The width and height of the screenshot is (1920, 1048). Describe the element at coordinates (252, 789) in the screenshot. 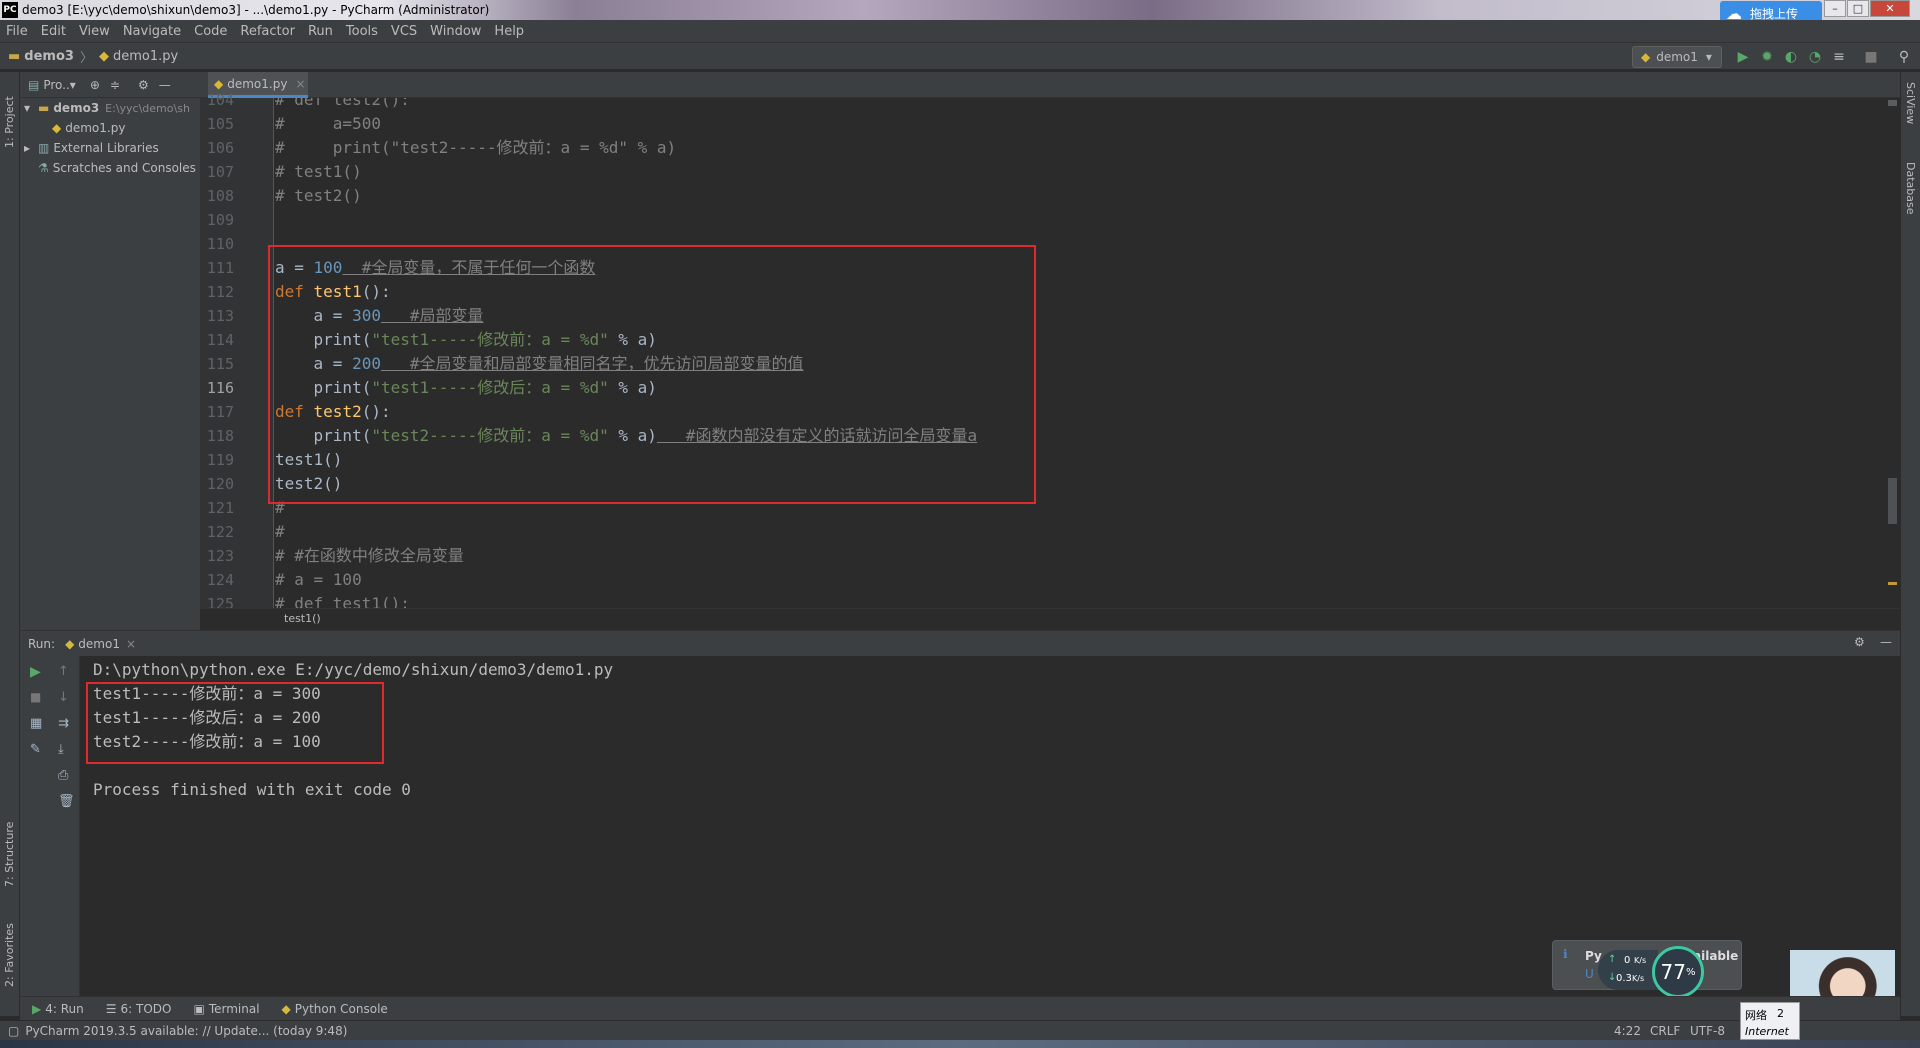

I see `console-finish: Process finished with exit code 0` at that location.